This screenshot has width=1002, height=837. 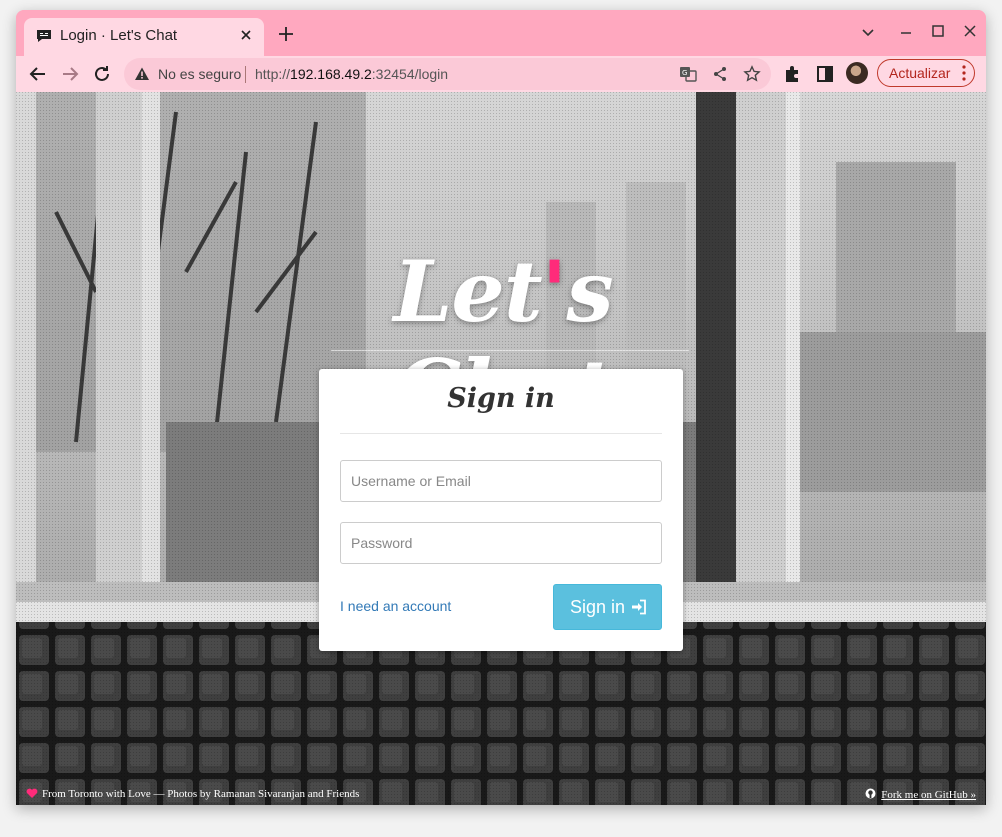 I want to click on github-fork-link: Fork me on GitHub », so click(x=920, y=794).